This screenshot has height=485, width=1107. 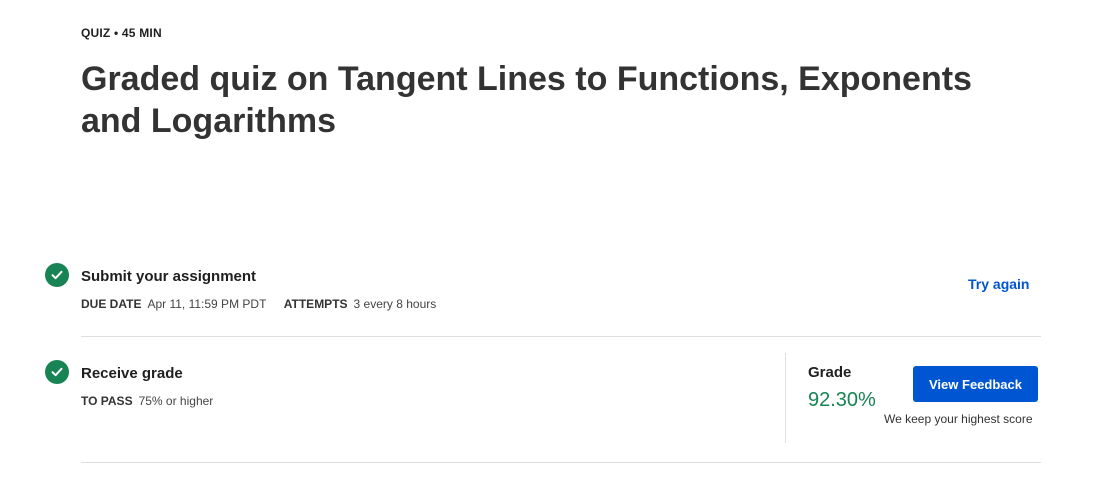 I want to click on due-date-value: Apr 11, 11:59 PM PDT, so click(x=207, y=304).